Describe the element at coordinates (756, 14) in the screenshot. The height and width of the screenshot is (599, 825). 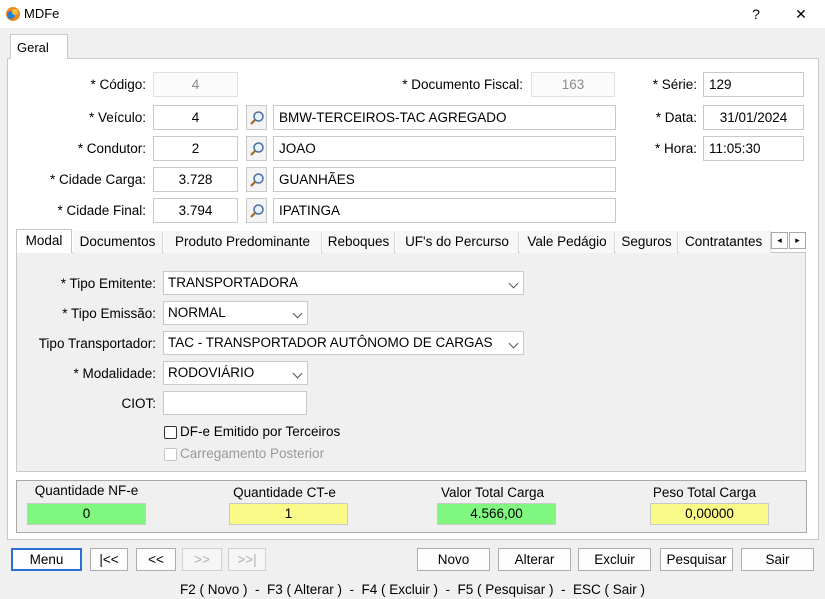
I see `help-button: ?` at that location.